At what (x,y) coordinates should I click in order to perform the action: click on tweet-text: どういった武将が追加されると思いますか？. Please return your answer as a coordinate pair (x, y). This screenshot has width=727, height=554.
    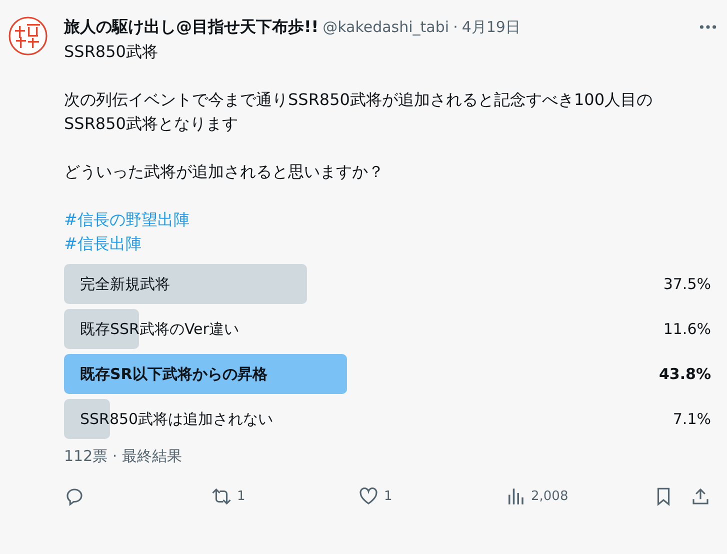
    Looking at the image, I should click on (224, 172).